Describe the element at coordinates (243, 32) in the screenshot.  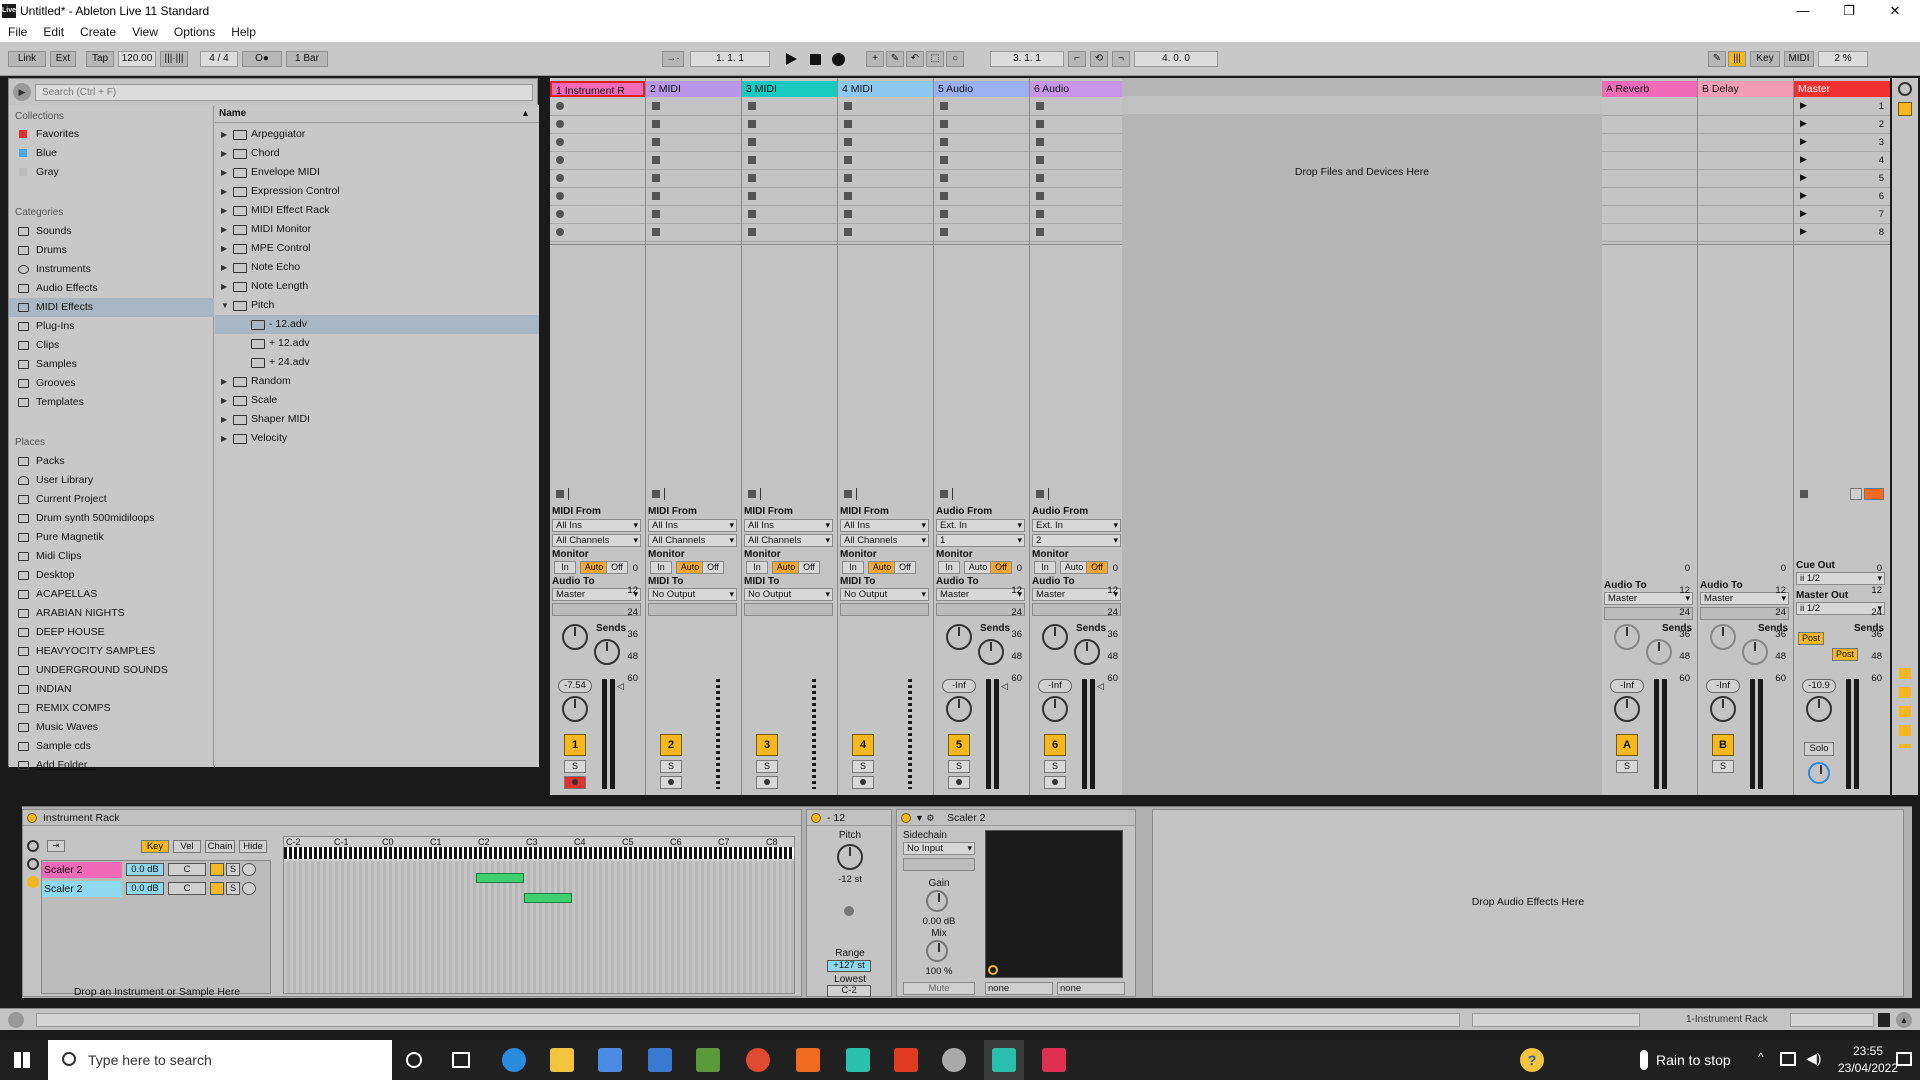
I see `menu-help: Help` at that location.